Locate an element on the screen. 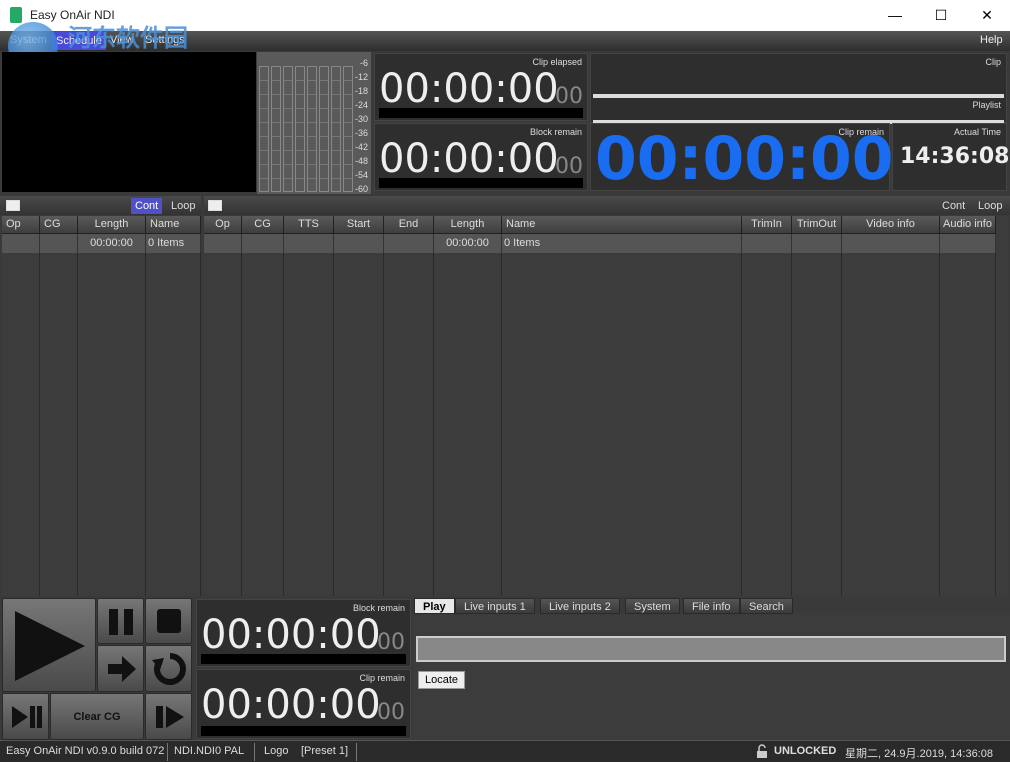  clip-progress-bar is located at coordinates (798, 96).